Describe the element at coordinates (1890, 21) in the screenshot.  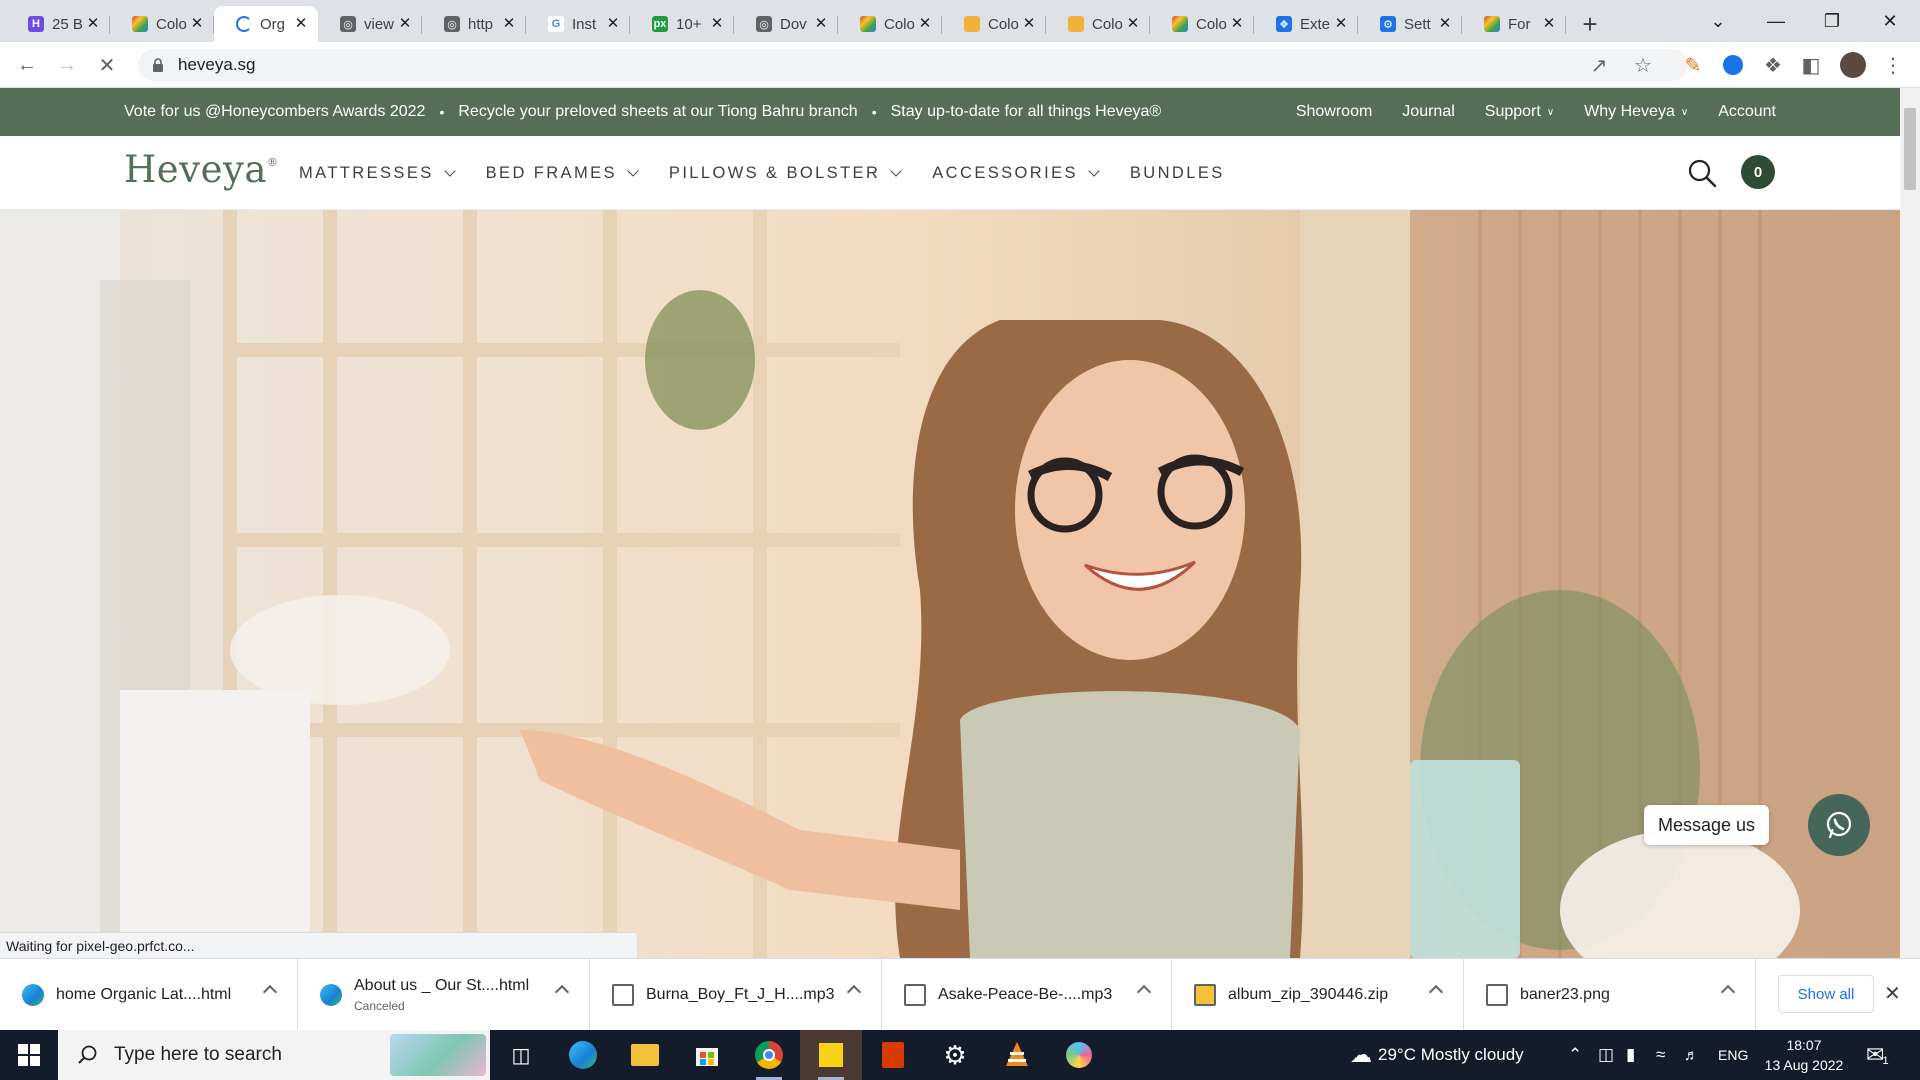
I see `close-window-button: ✕` at that location.